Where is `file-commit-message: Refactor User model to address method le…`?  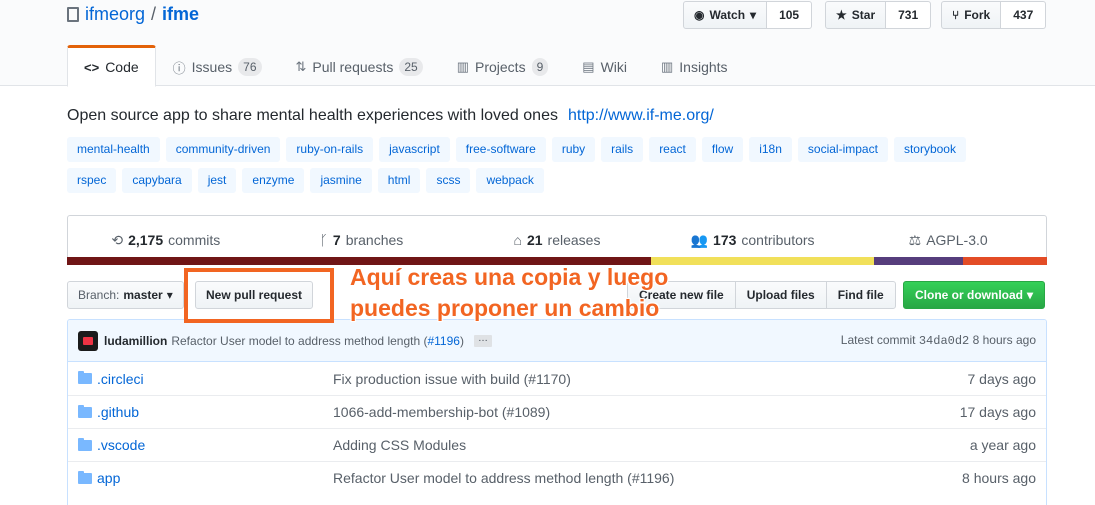
file-commit-message: Refactor User model to address method le… is located at coordinates (503, 478).